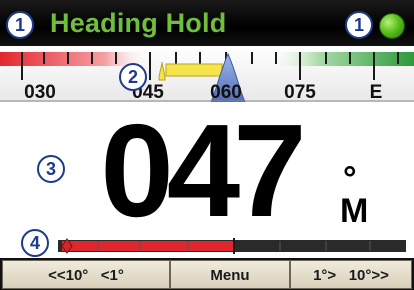 The width and height of the screenshot is (414, 290). I want to click on callout-1-title: 1, so click(20, 25).